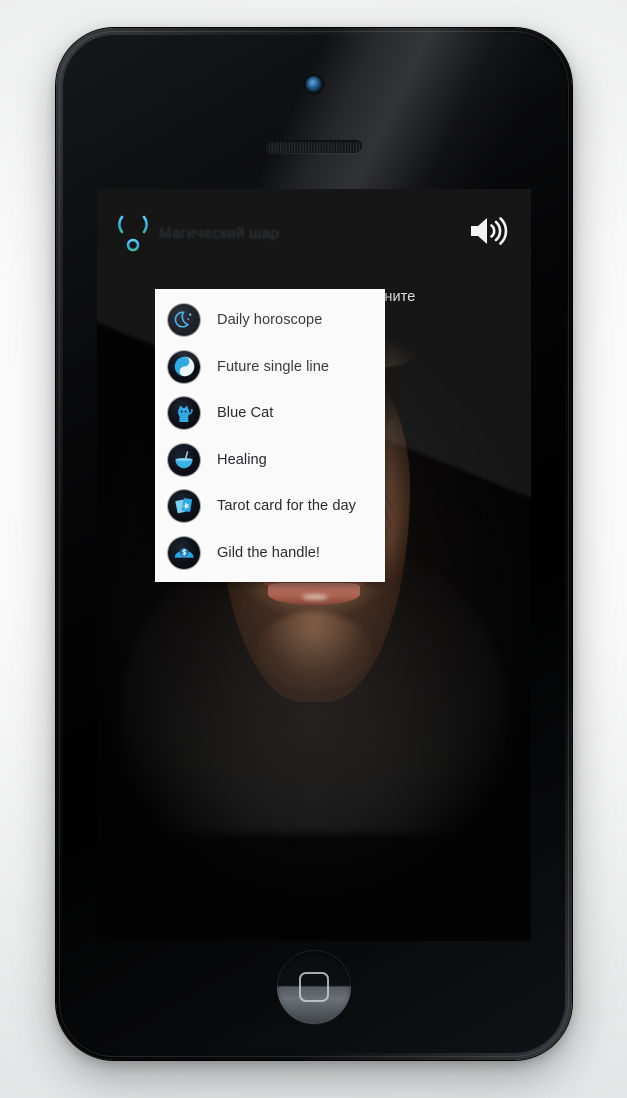 The height and width of the screenshot is (1098, 627). Describe the element at coordinates (184, 506) in the screenshot. I see `tarot-cards-icon` at that location.